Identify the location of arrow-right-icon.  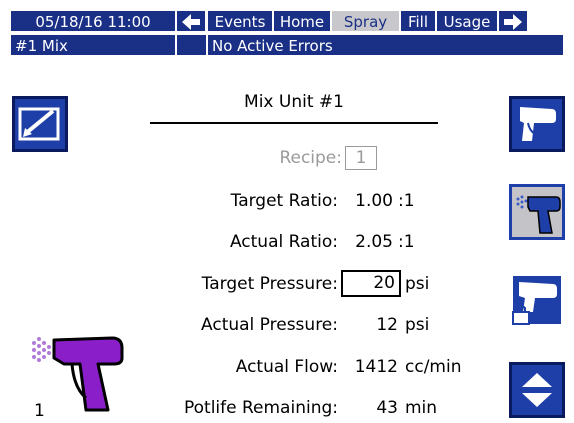
(513, 22).